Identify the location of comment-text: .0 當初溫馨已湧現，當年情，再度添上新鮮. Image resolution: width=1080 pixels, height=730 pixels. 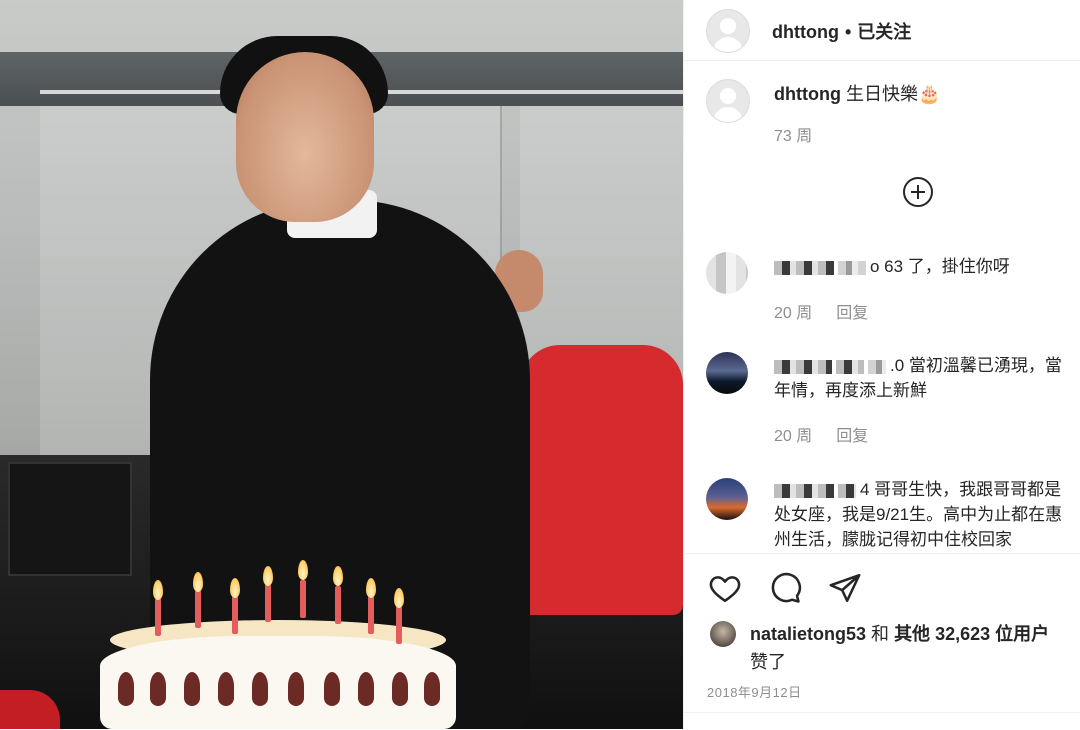
(924, 378).